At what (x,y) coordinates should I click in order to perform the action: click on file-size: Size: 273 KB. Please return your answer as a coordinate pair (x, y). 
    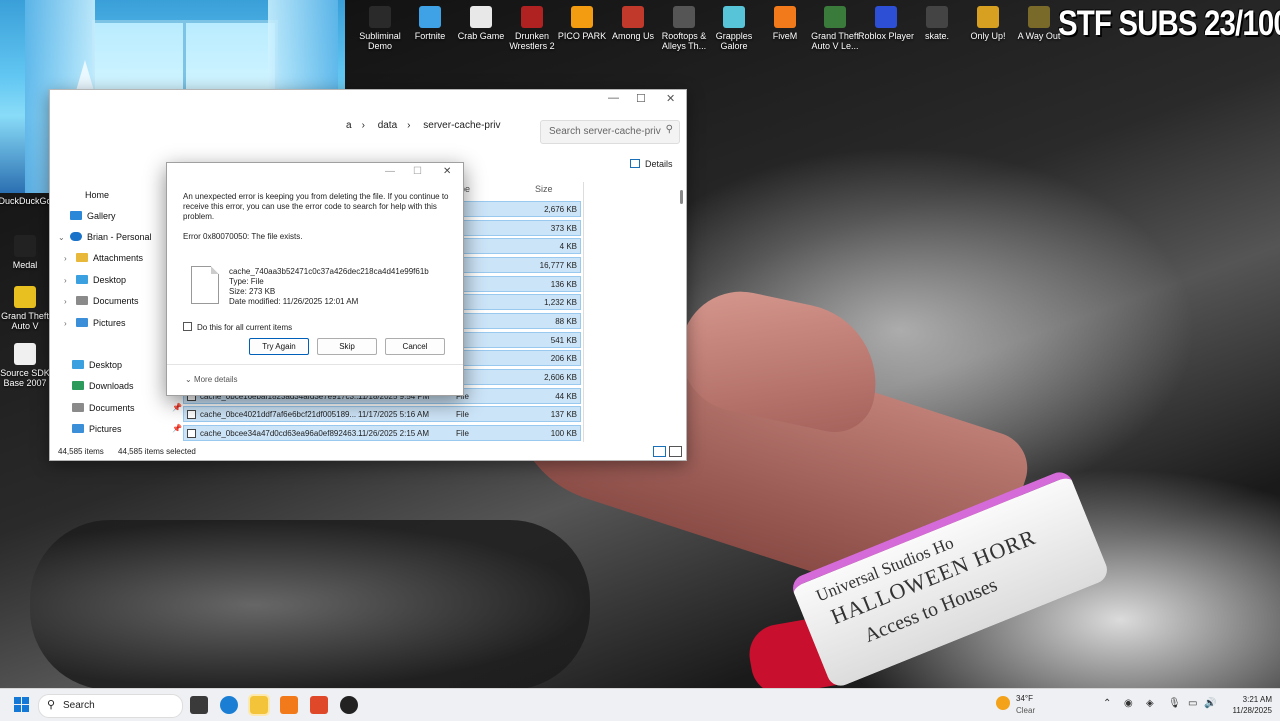
    Looking at the image, I should click on (252, 291).